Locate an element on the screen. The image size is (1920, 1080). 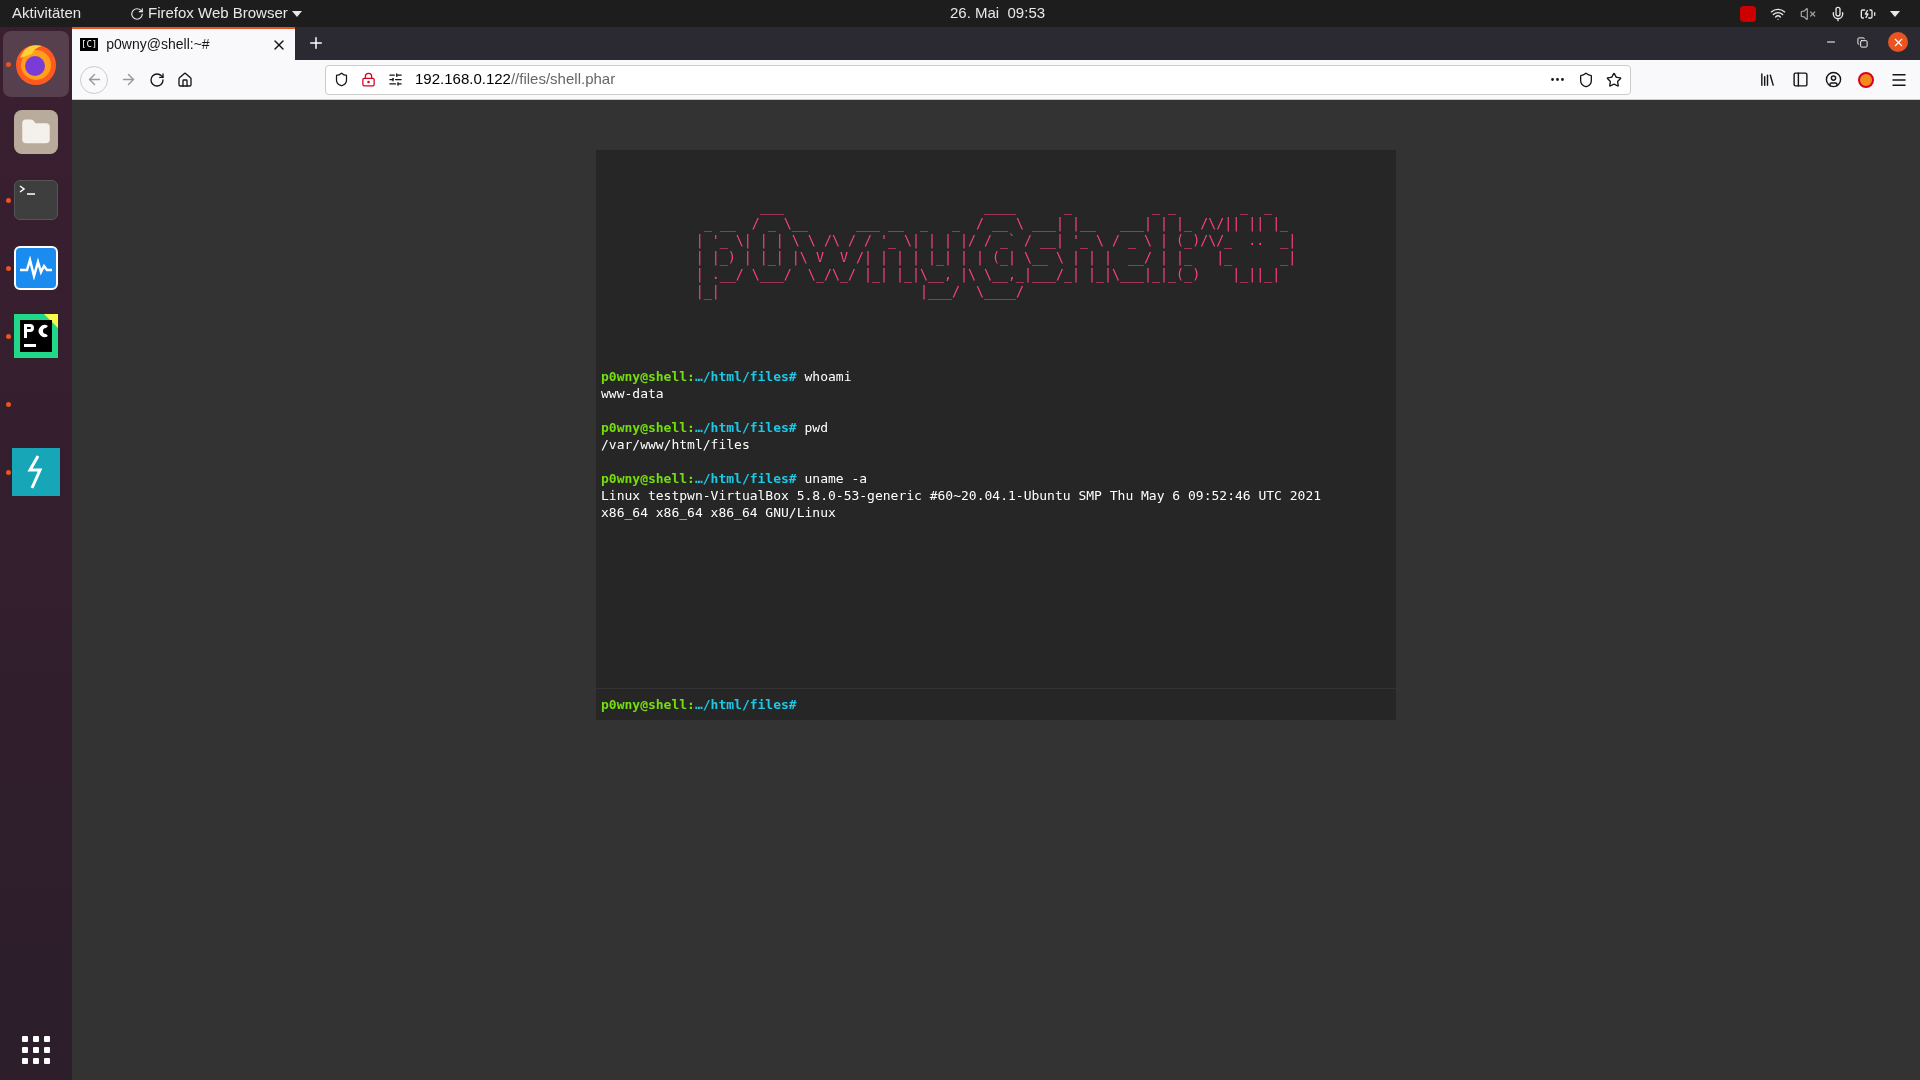
dock-item is located at coordinates (36, 64).